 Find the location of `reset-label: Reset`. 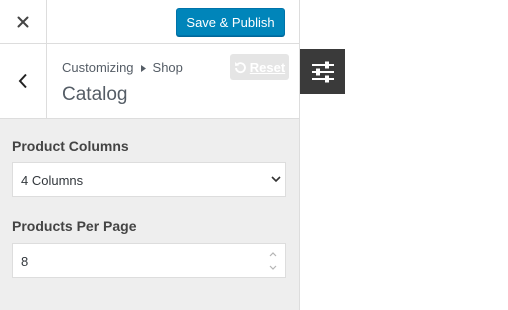

reset-label: Reset is located at coordinates (267, 67).